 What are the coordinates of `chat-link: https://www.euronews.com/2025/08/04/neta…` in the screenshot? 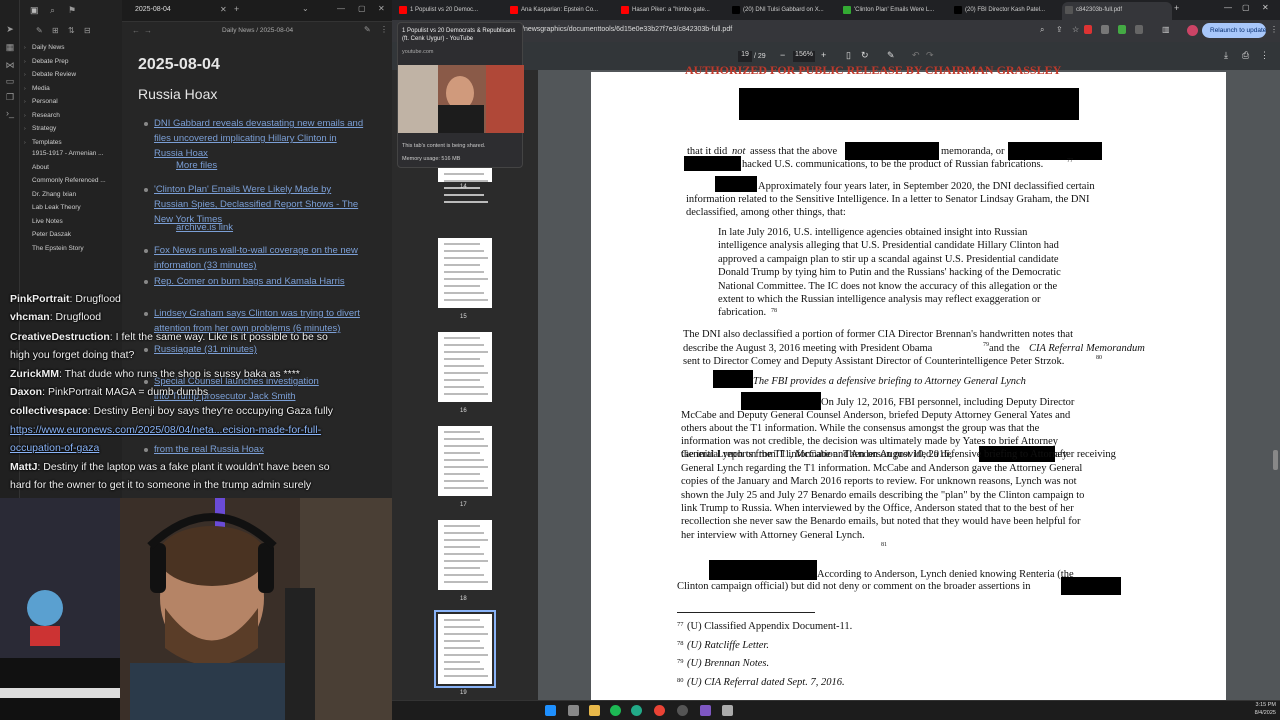 It's located at (165, 430).